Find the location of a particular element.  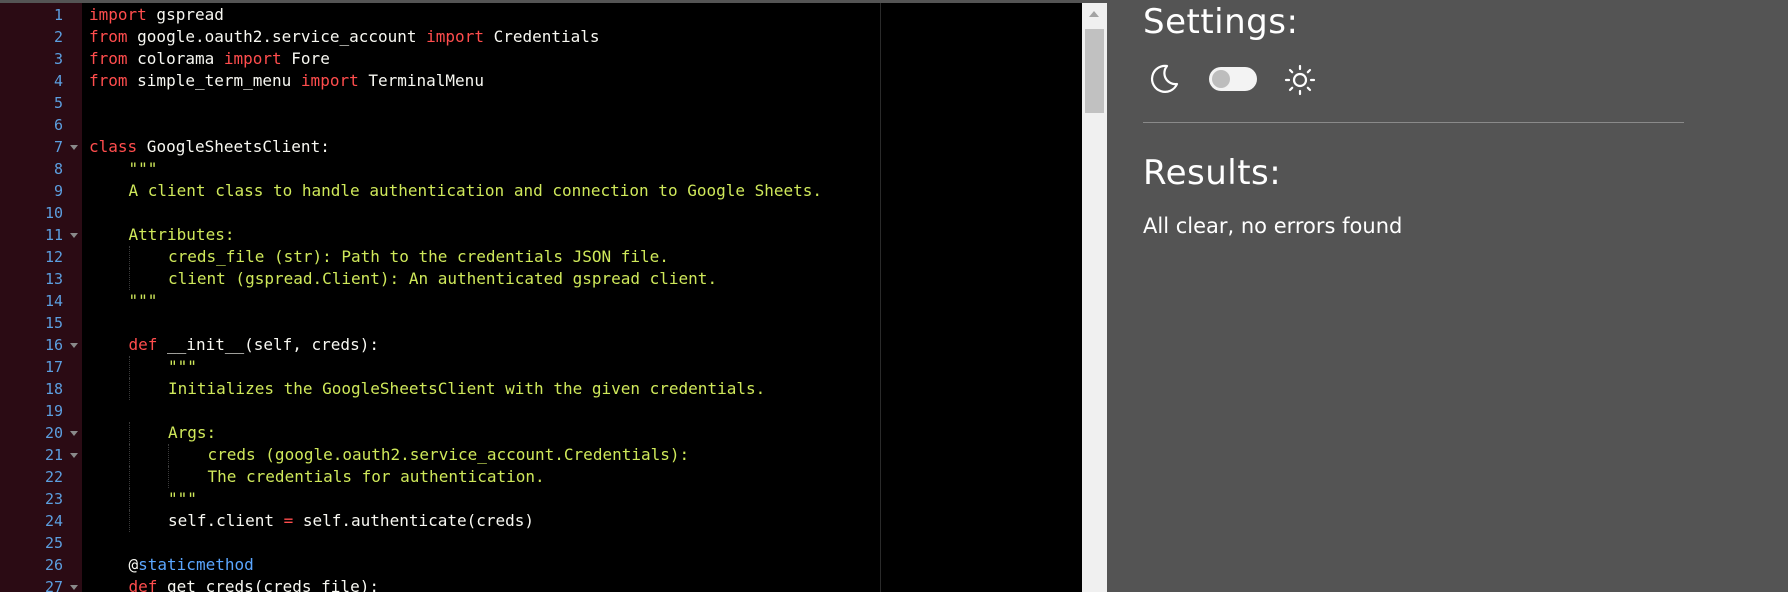

line-number: 6 is located at coordinates (58, 125).